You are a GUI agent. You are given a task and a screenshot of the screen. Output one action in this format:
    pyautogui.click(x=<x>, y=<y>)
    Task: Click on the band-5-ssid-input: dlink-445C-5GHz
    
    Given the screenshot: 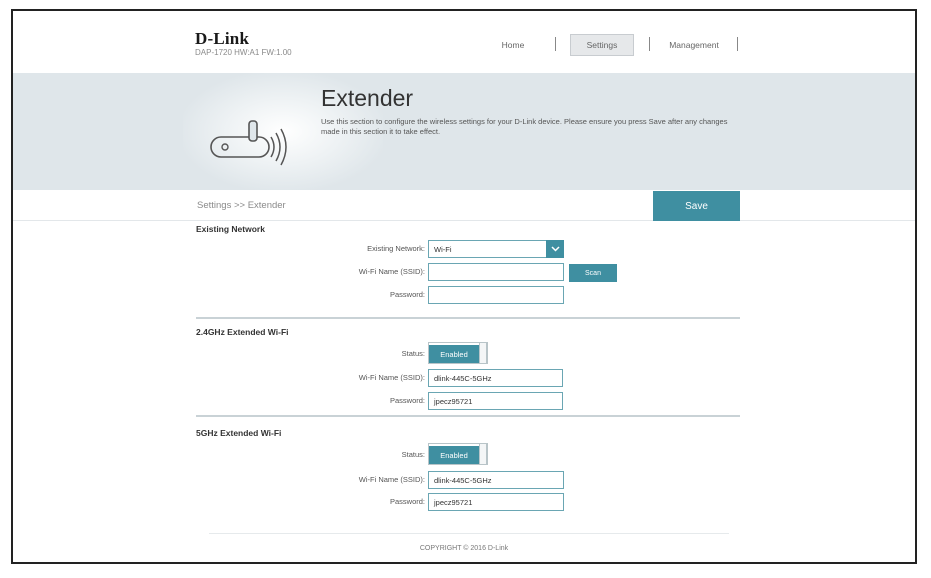 What is the action you would take?
    pyautogui.click(x=496, y=480)
    